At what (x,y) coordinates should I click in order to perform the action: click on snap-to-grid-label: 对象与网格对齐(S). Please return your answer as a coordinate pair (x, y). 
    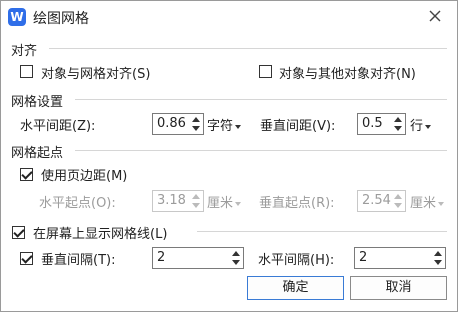
    Looking at the image, I should click on (95, 72).